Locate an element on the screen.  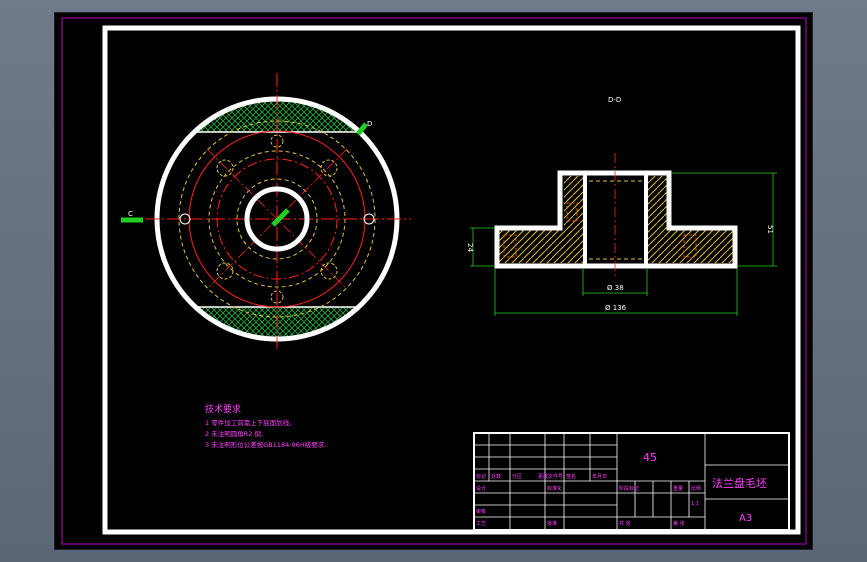
label-sheet-no: 第 张 is located at coordinates (679, 523).